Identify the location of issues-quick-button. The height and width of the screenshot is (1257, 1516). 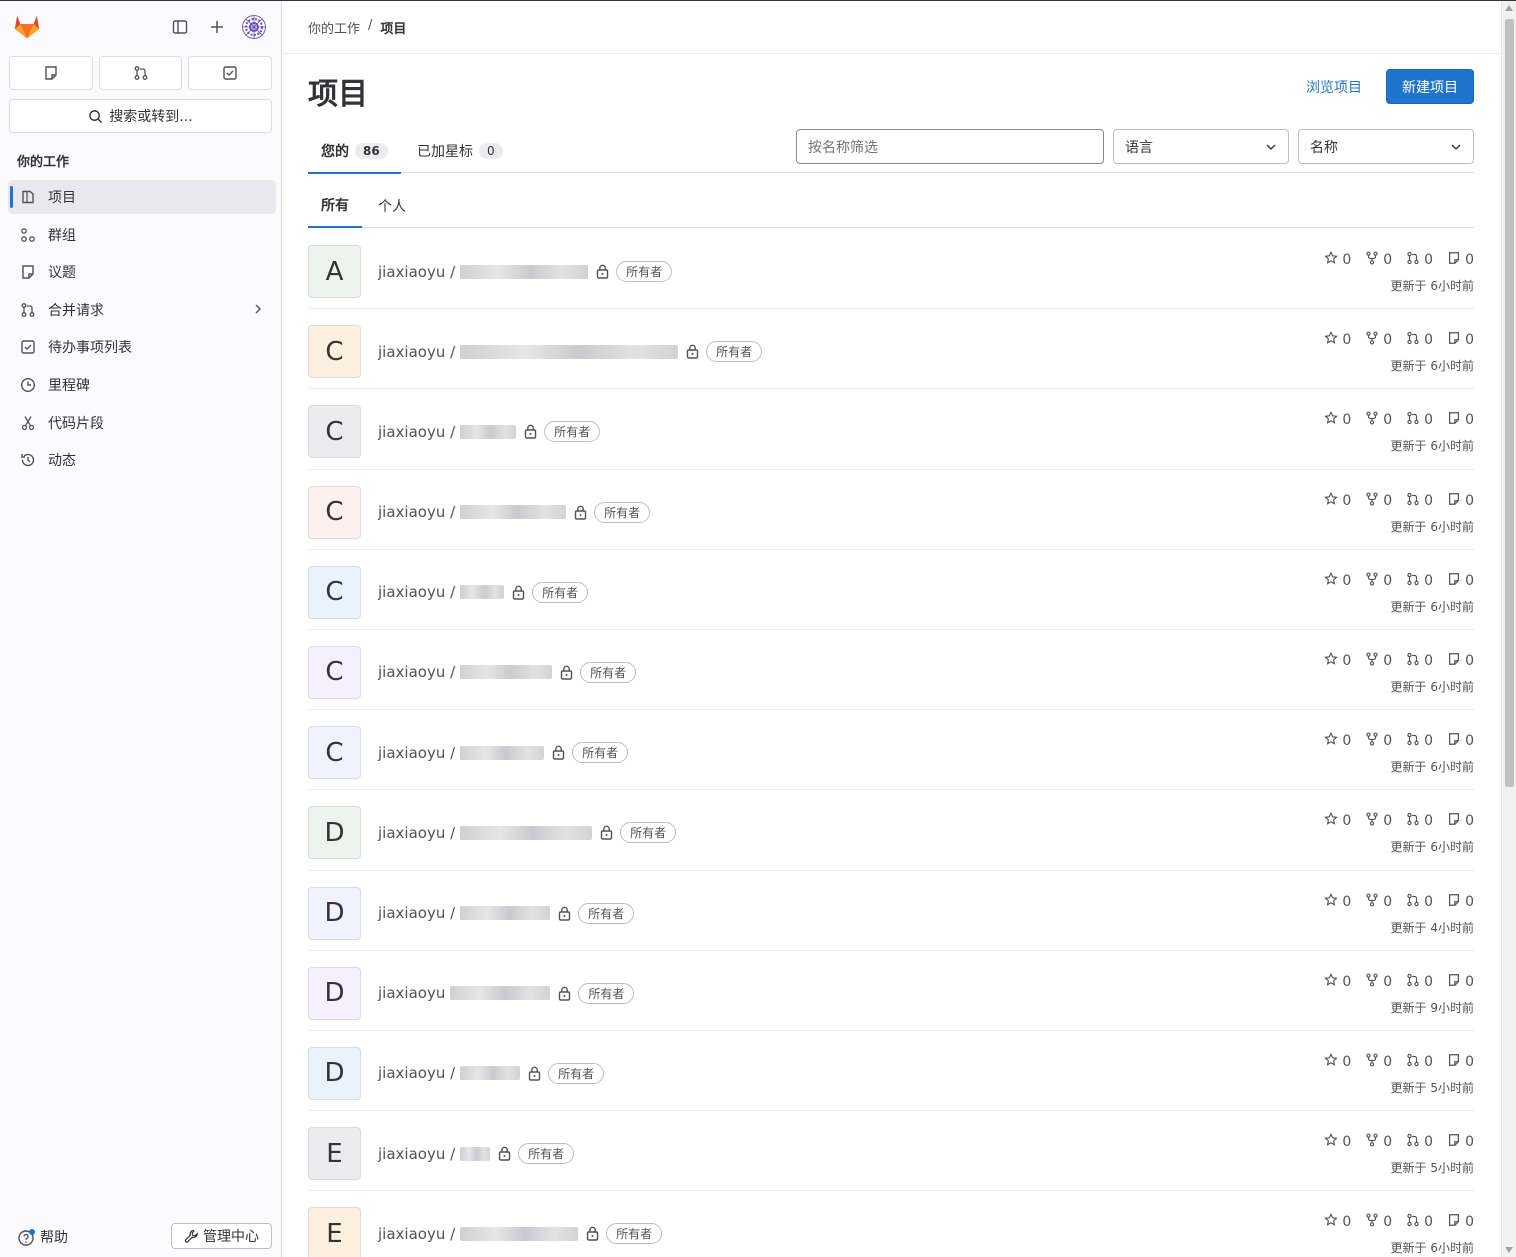
(51, 73).